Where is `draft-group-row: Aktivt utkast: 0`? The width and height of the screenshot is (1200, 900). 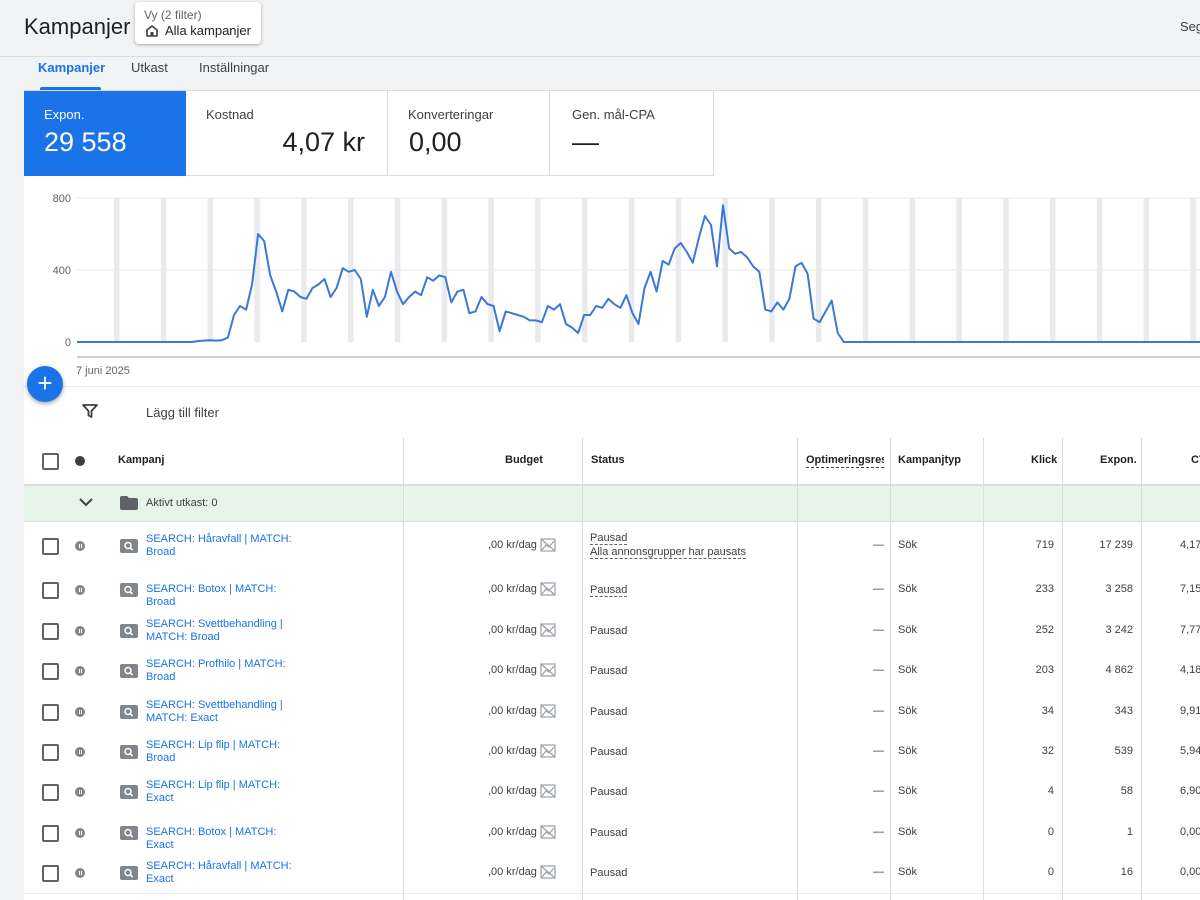 draft-group-row: Aktivt utkast: 0 is located at coordinates (612, 504).